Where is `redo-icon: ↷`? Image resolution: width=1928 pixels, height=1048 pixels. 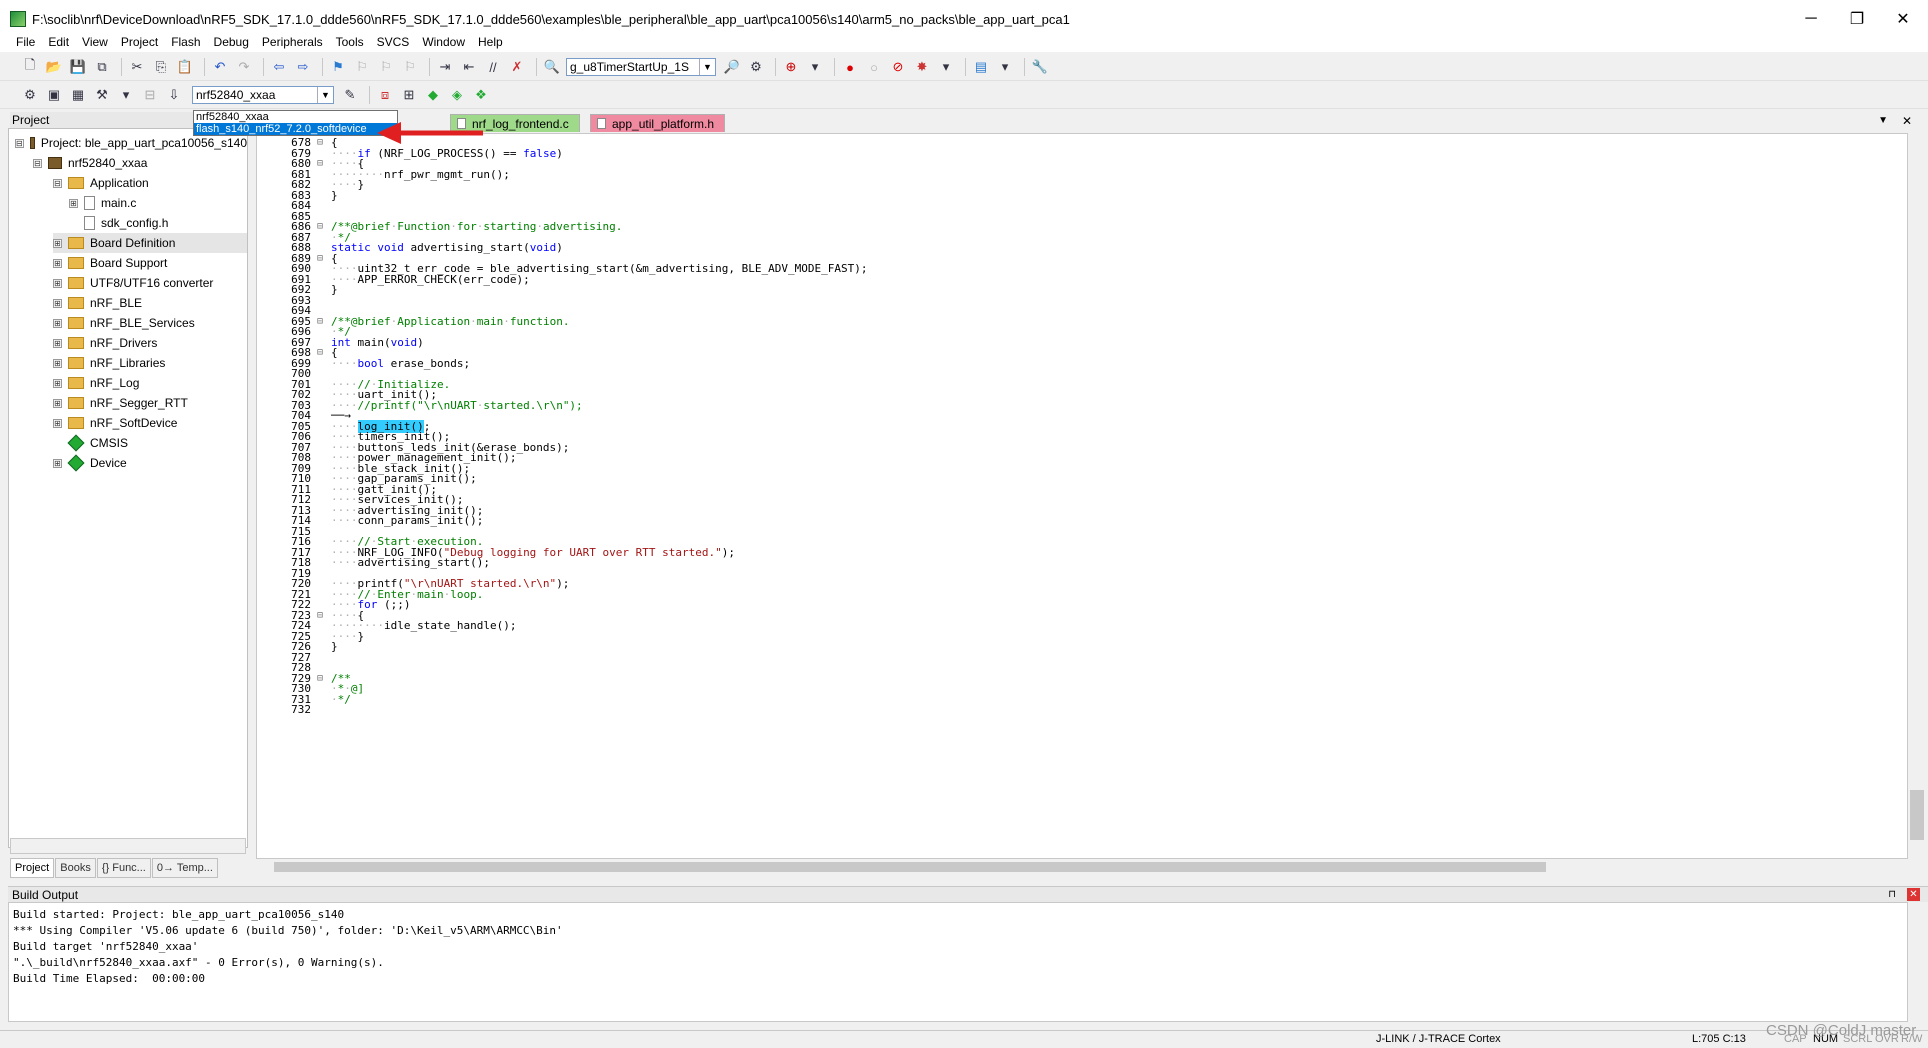
redo-icon: ↷ is located at coordinates (244, 67).